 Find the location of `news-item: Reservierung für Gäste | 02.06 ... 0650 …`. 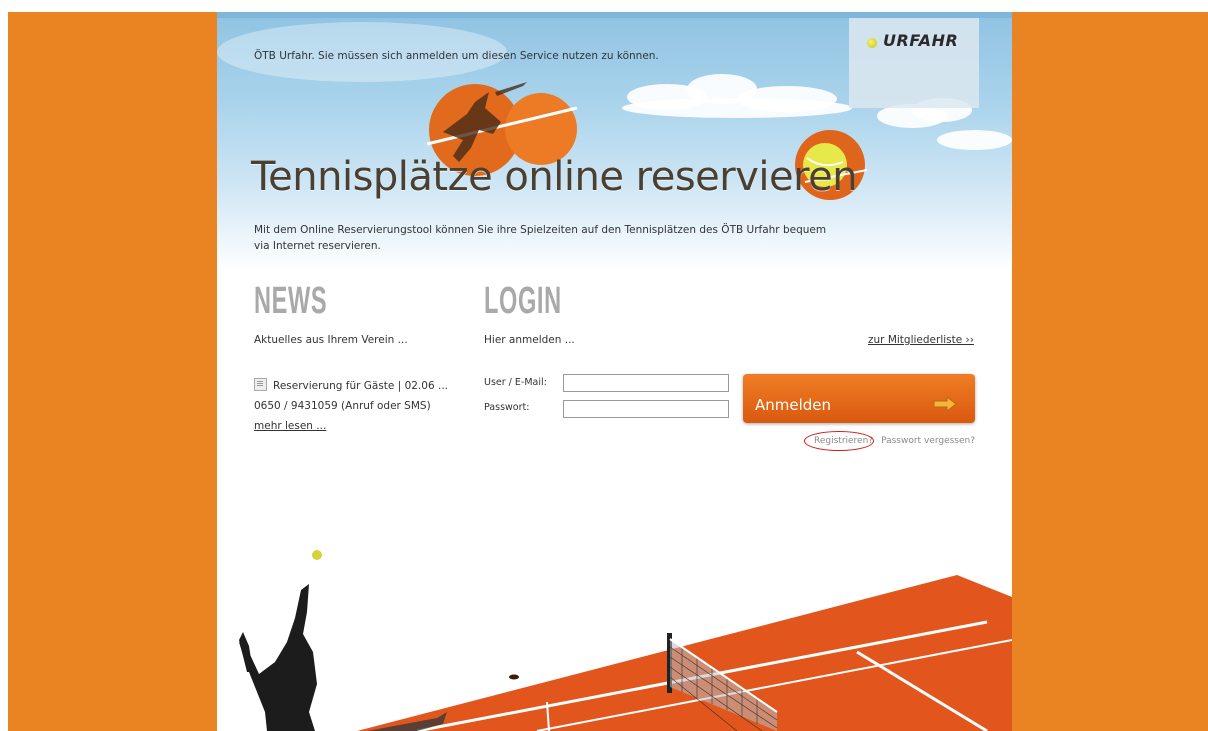

news-item: Reservierung für Gäste | 02.06 ... 0650 … is located at coordinates (351, 406).